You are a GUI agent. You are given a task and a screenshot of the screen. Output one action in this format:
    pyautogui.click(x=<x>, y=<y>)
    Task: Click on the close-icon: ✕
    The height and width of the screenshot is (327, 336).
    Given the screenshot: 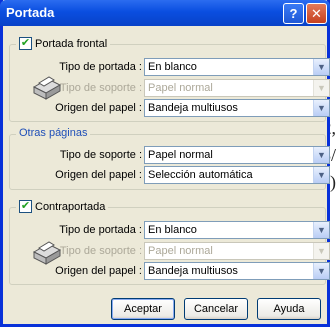 What is the action you would take?
    pyautogui.click(x=316, y=13)
    